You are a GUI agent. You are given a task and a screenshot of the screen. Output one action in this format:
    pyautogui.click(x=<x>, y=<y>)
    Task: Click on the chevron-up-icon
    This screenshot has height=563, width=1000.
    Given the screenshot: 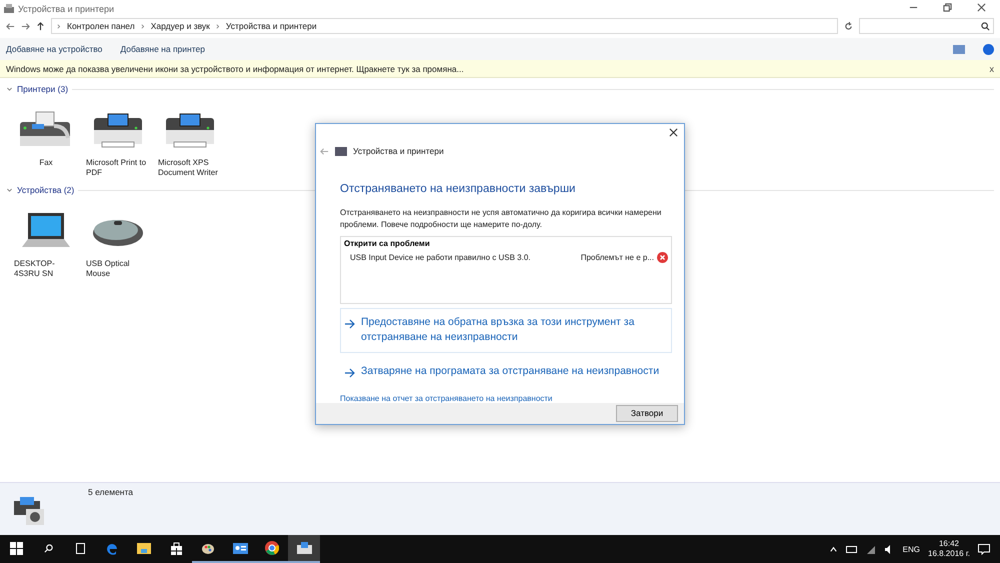 What is the action you would take?
    pyautogui.click(x=833, y=549)
    